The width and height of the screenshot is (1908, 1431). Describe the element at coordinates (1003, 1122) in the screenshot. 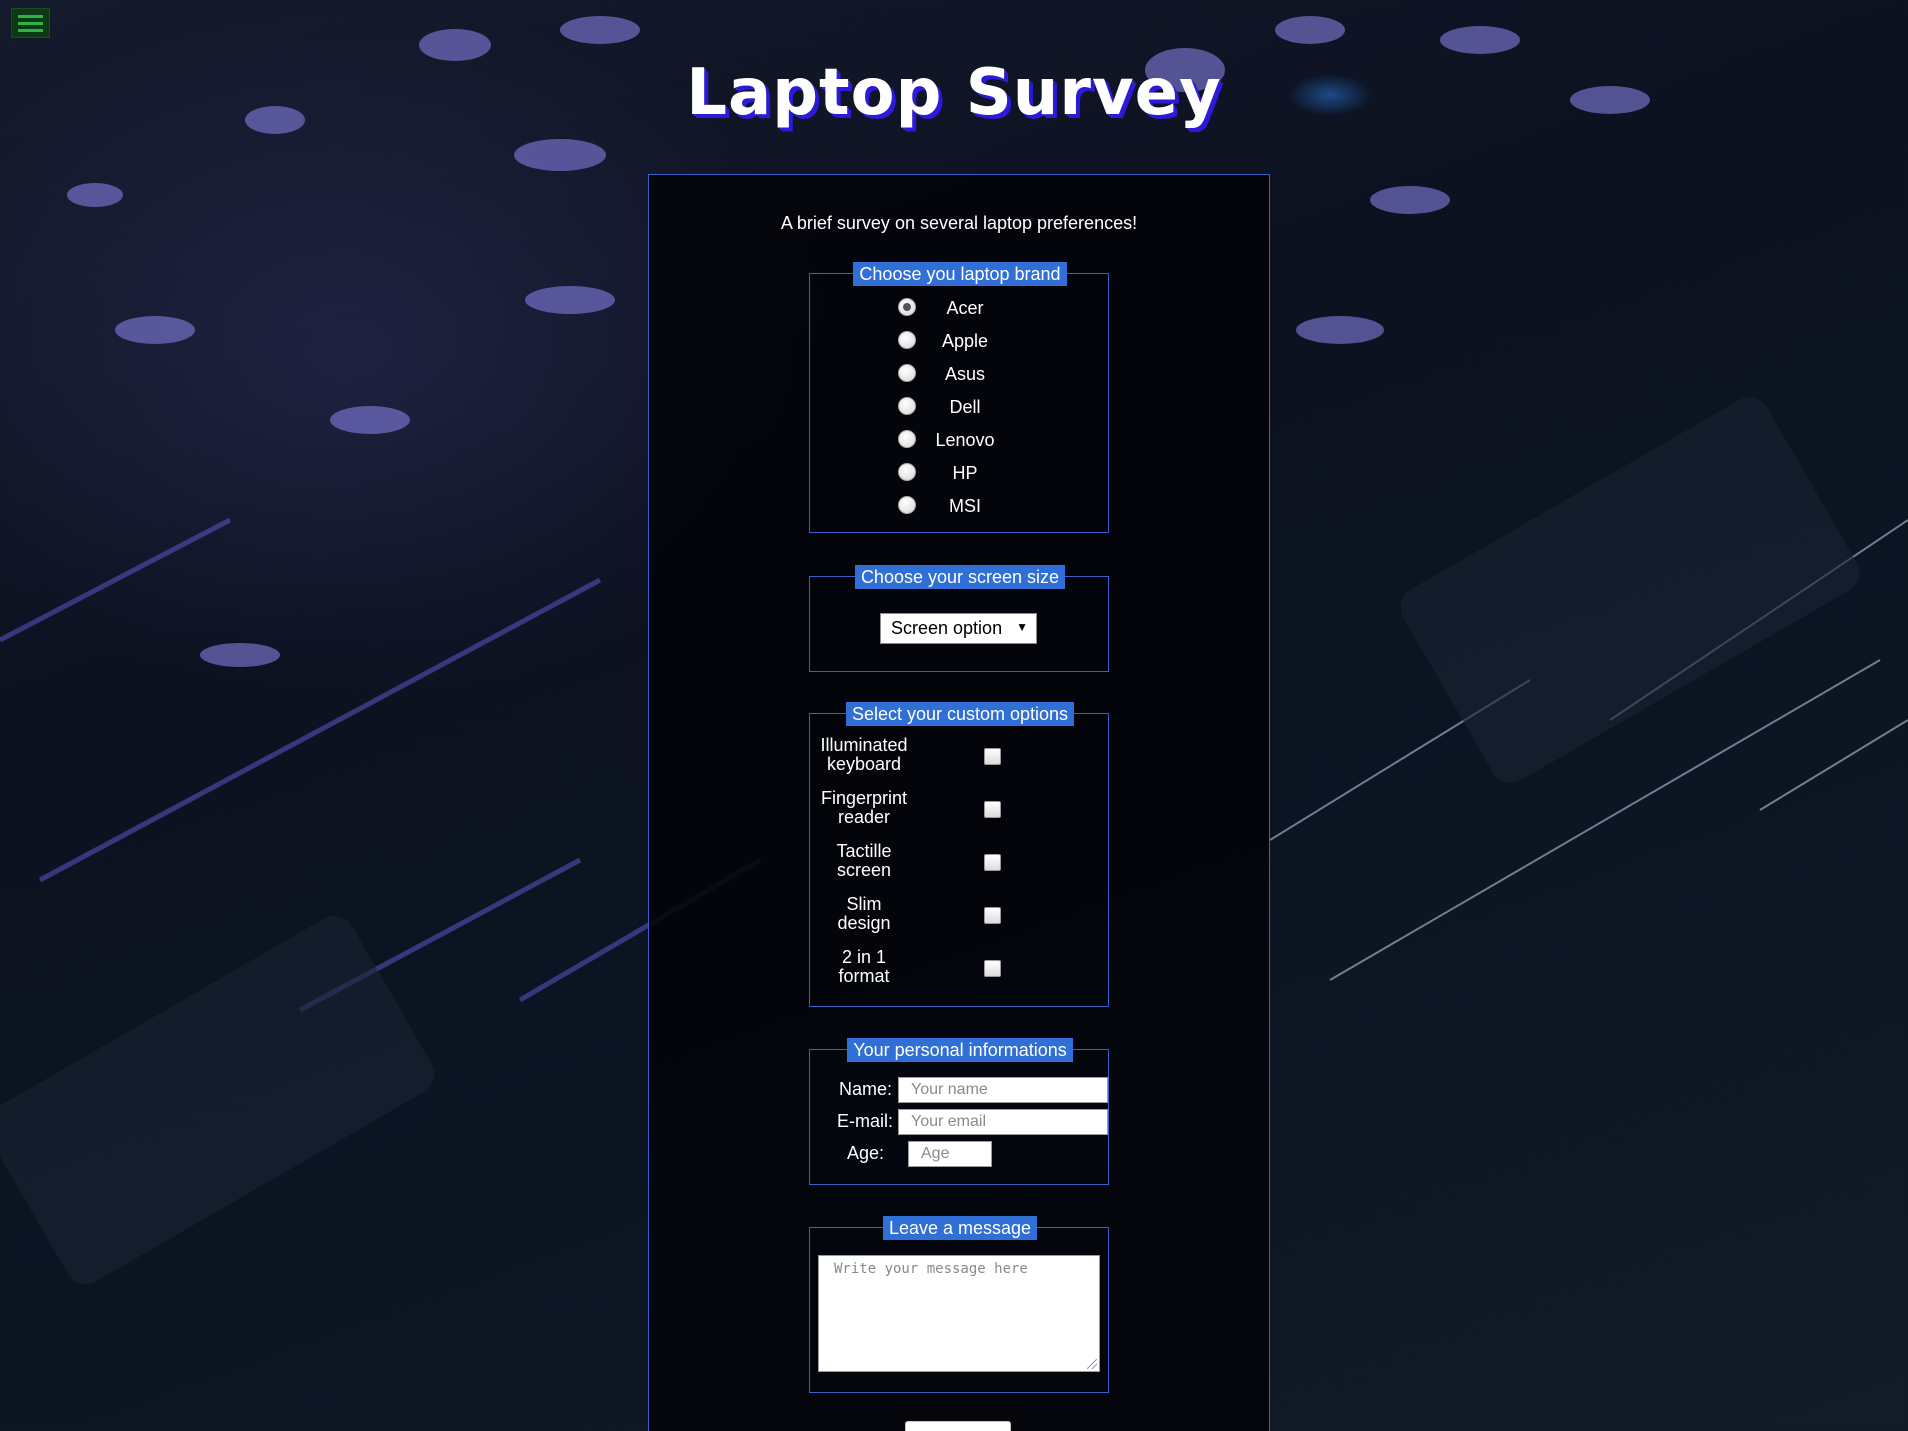

I see `email-input: Your email` at that location.